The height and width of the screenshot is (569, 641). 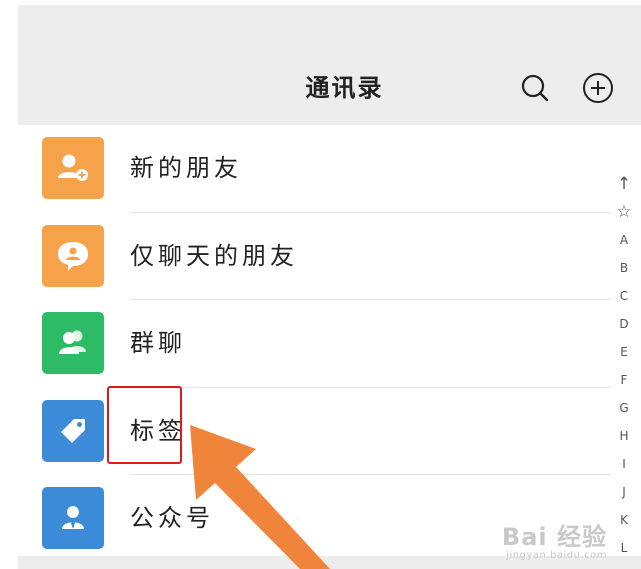 I want to click on baidu-watermark: Bai 经验 jingyan.baidu.com, so click(x=554, y=541).